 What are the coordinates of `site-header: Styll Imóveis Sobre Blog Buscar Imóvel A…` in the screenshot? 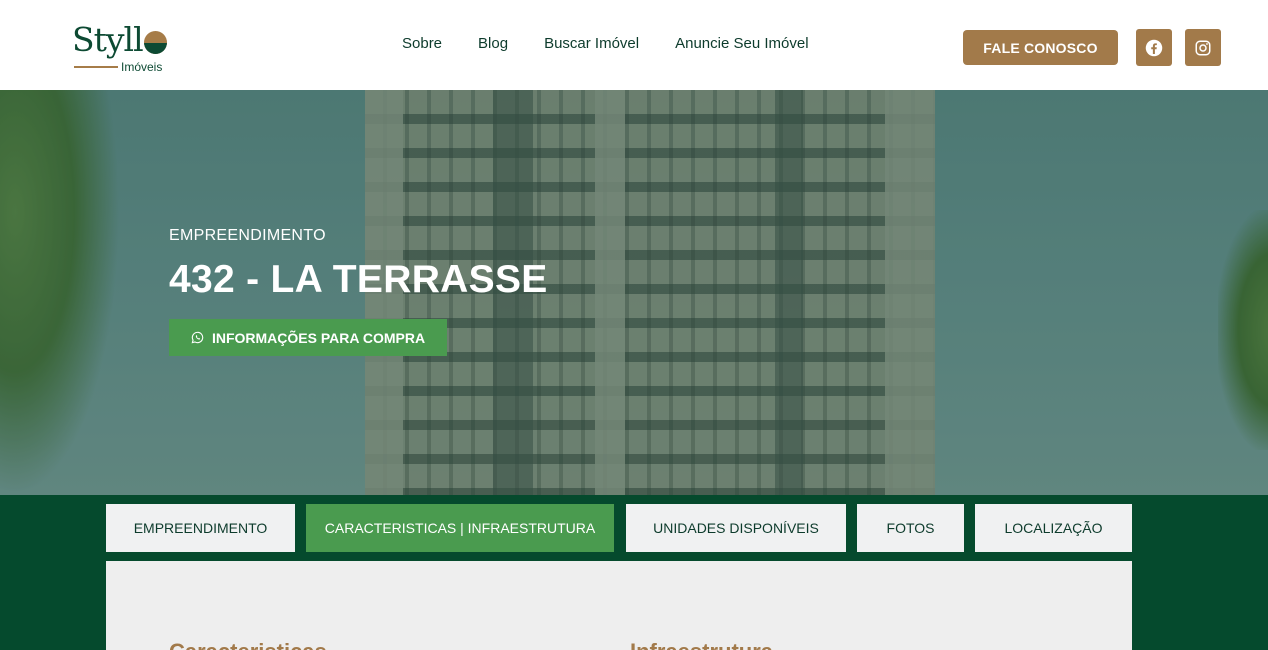 It's located at (634, 45).